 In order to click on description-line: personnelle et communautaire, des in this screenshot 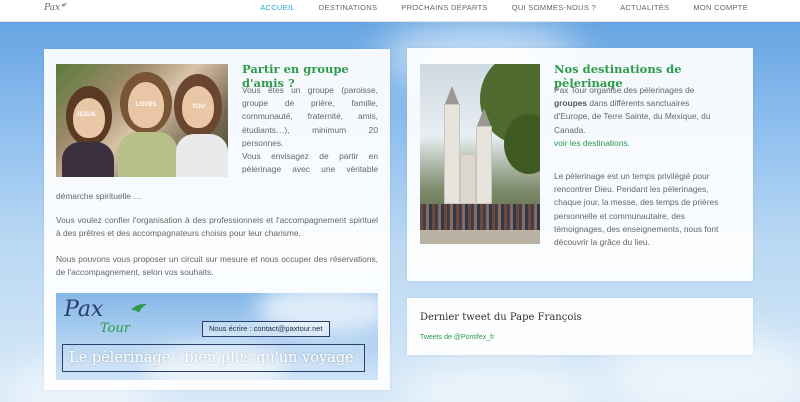, I will do `click(619, 215)`.